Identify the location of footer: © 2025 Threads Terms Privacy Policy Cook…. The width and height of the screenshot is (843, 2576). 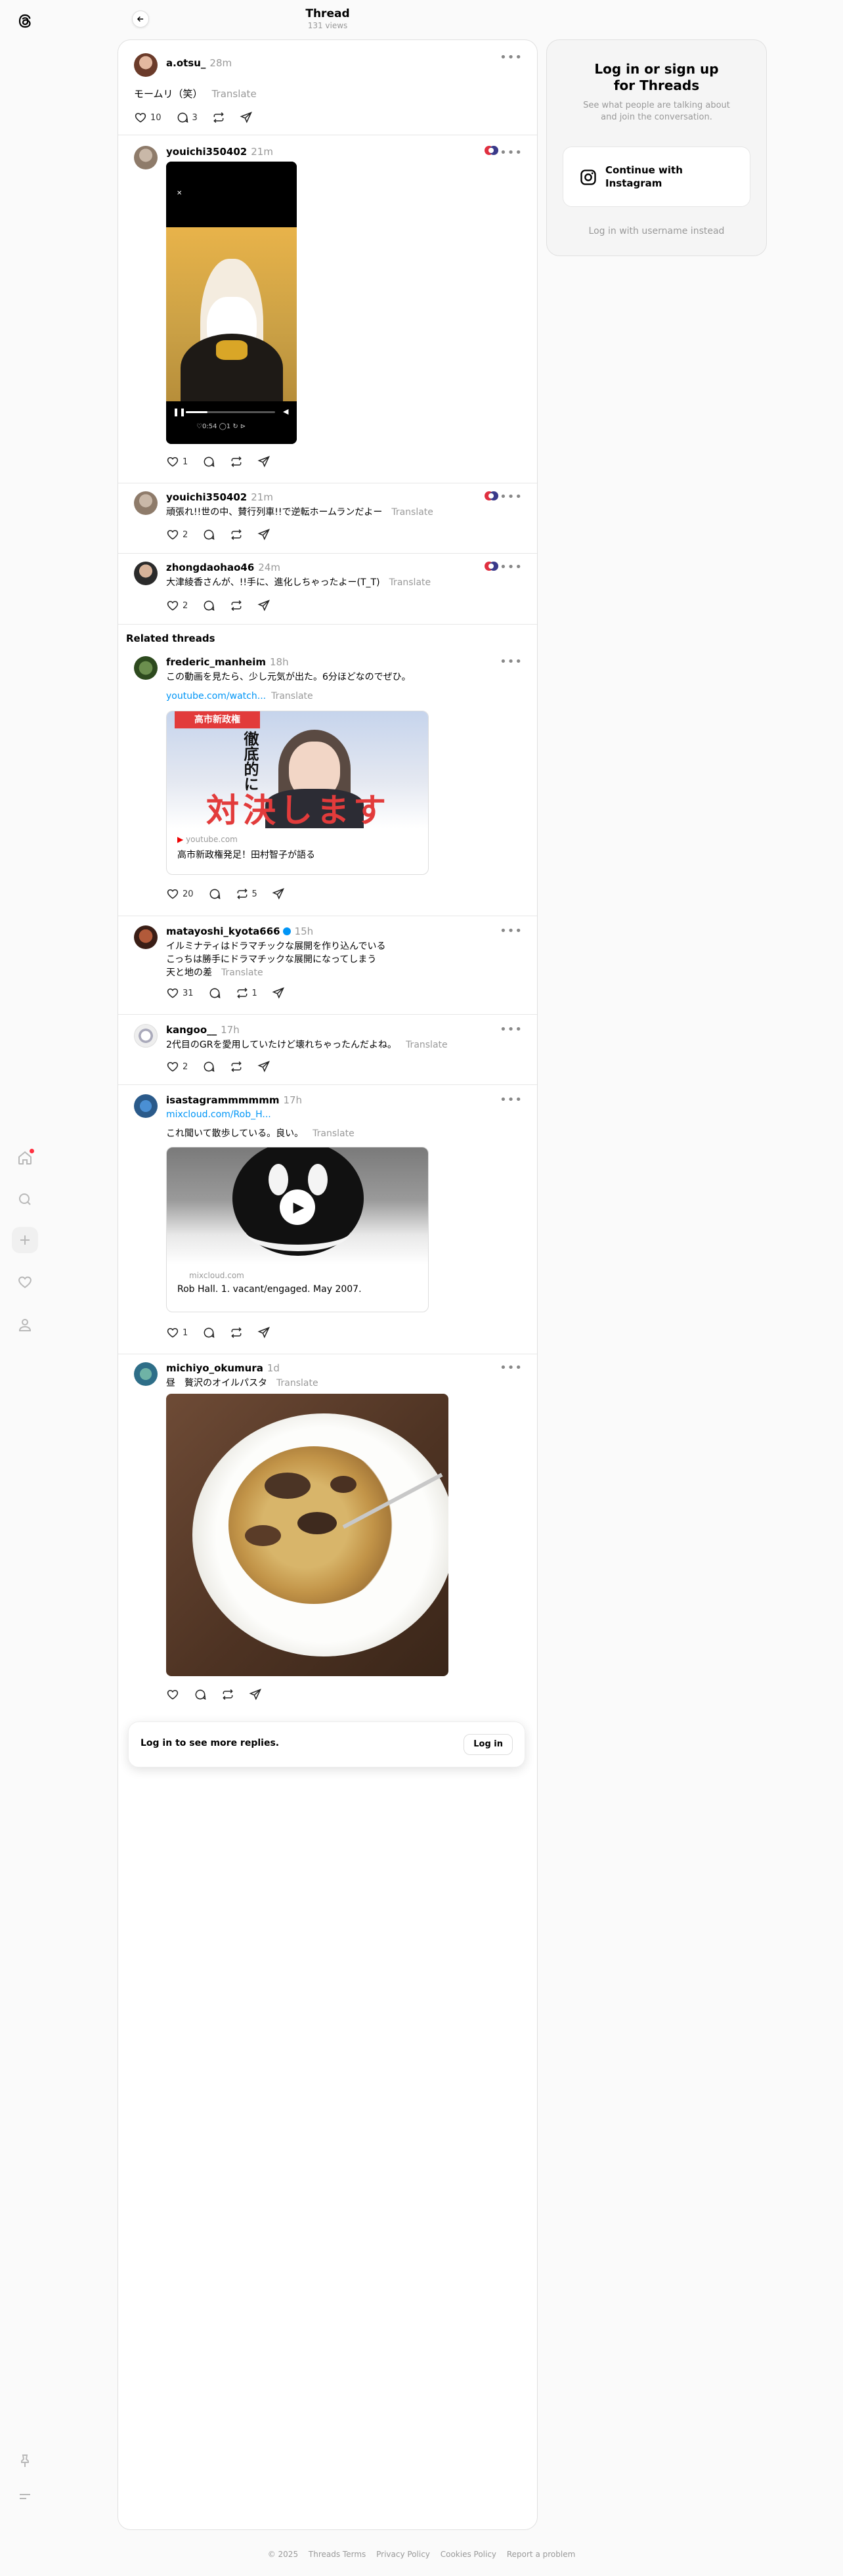
(421, 2554).